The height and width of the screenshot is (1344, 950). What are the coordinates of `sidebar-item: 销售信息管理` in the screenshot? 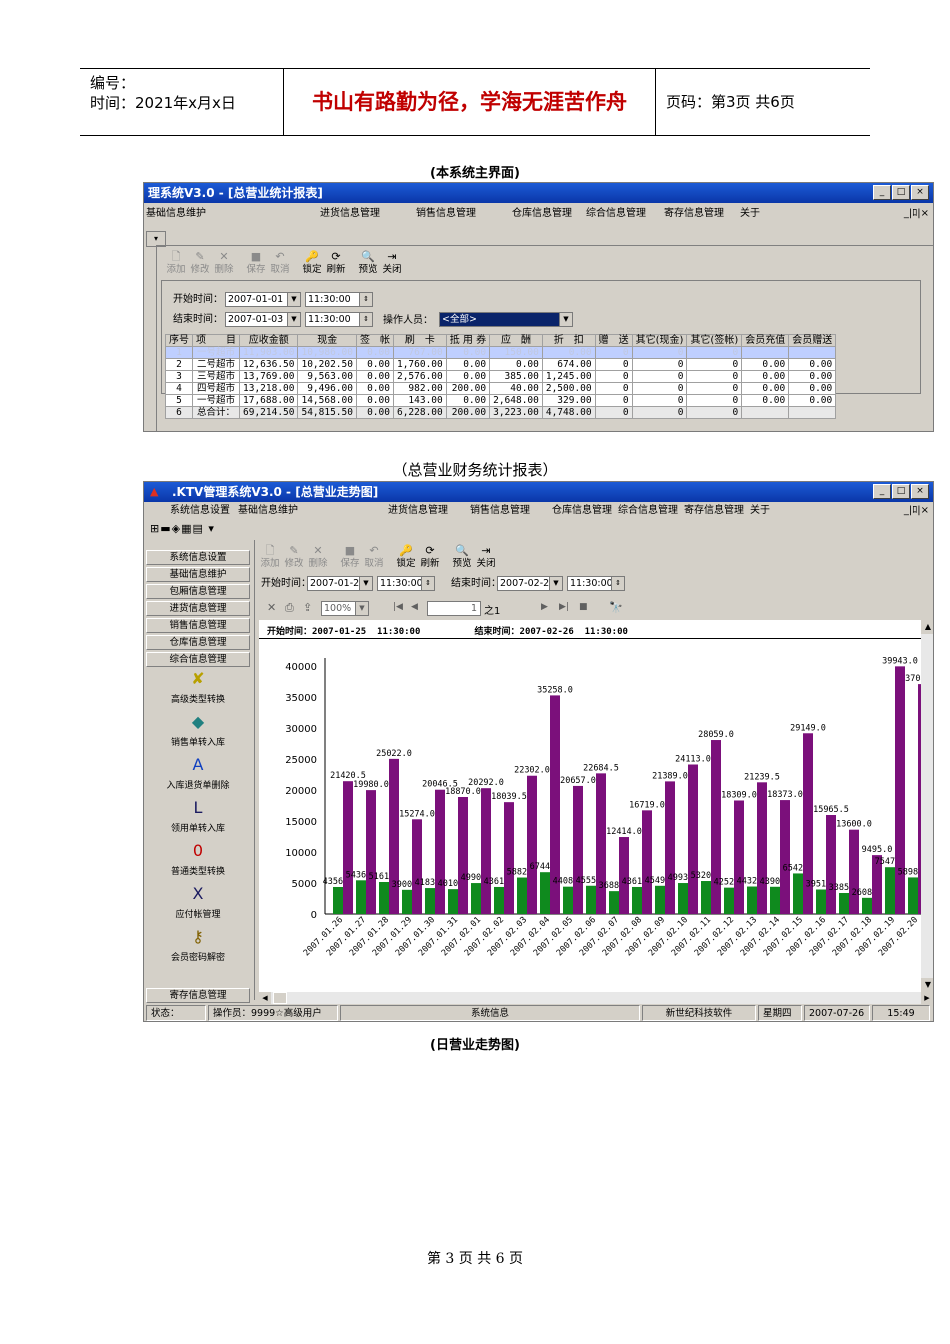 It's located at (198, 625).